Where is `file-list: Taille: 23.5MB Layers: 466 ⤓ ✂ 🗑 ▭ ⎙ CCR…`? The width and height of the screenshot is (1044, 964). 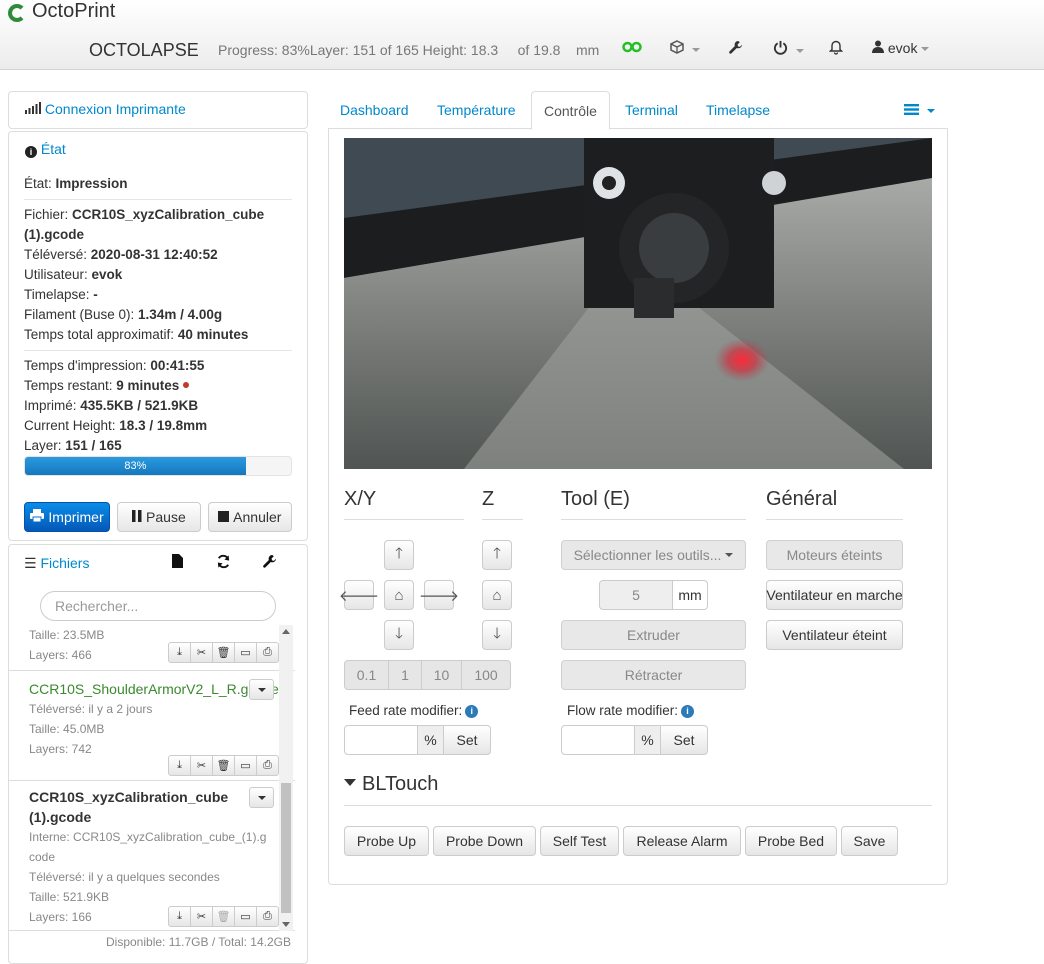 file-list: Taille: 23.5MB Layers: 466 ⤓ ✂ 🗑 ▭ ⎙ CCR… is located at coordinates (152, 778).